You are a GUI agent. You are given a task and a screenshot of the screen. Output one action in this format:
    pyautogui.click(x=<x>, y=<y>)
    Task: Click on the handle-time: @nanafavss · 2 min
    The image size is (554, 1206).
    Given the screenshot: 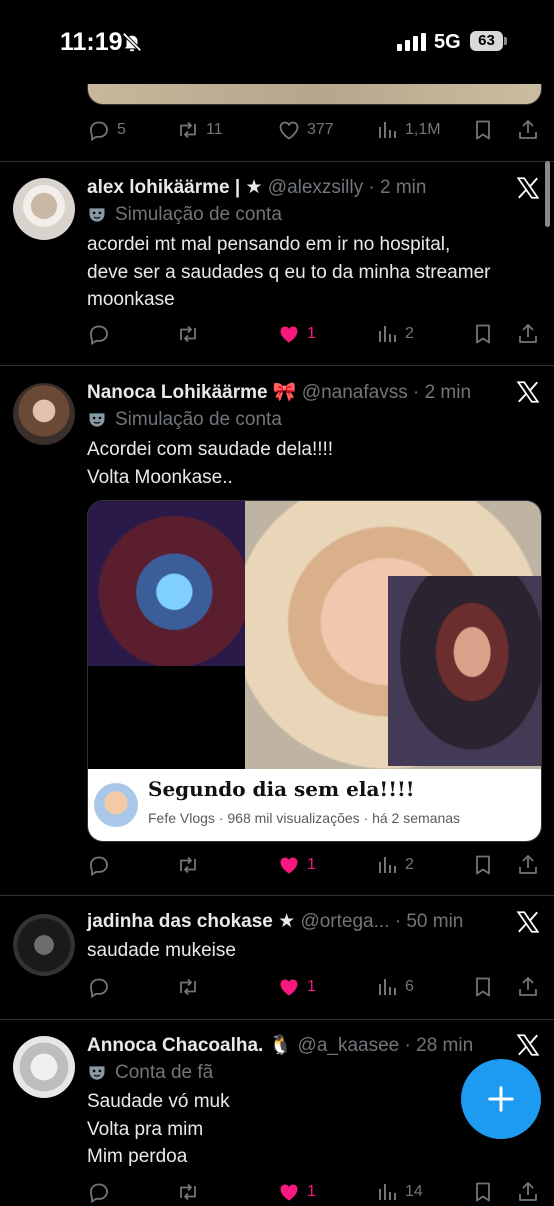 What is the action you would take?
    pyautogui.click(x=386, y=392)
    